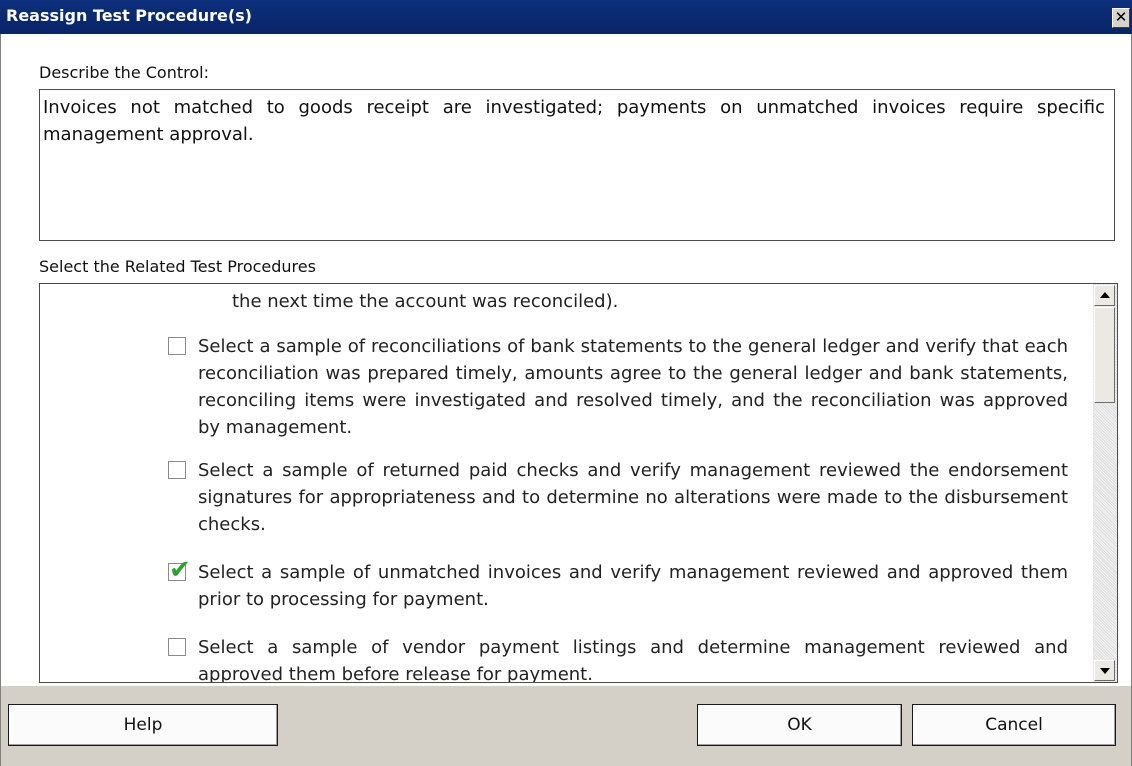  I want to click on scrollbar-thumb, so click(1104, 355).